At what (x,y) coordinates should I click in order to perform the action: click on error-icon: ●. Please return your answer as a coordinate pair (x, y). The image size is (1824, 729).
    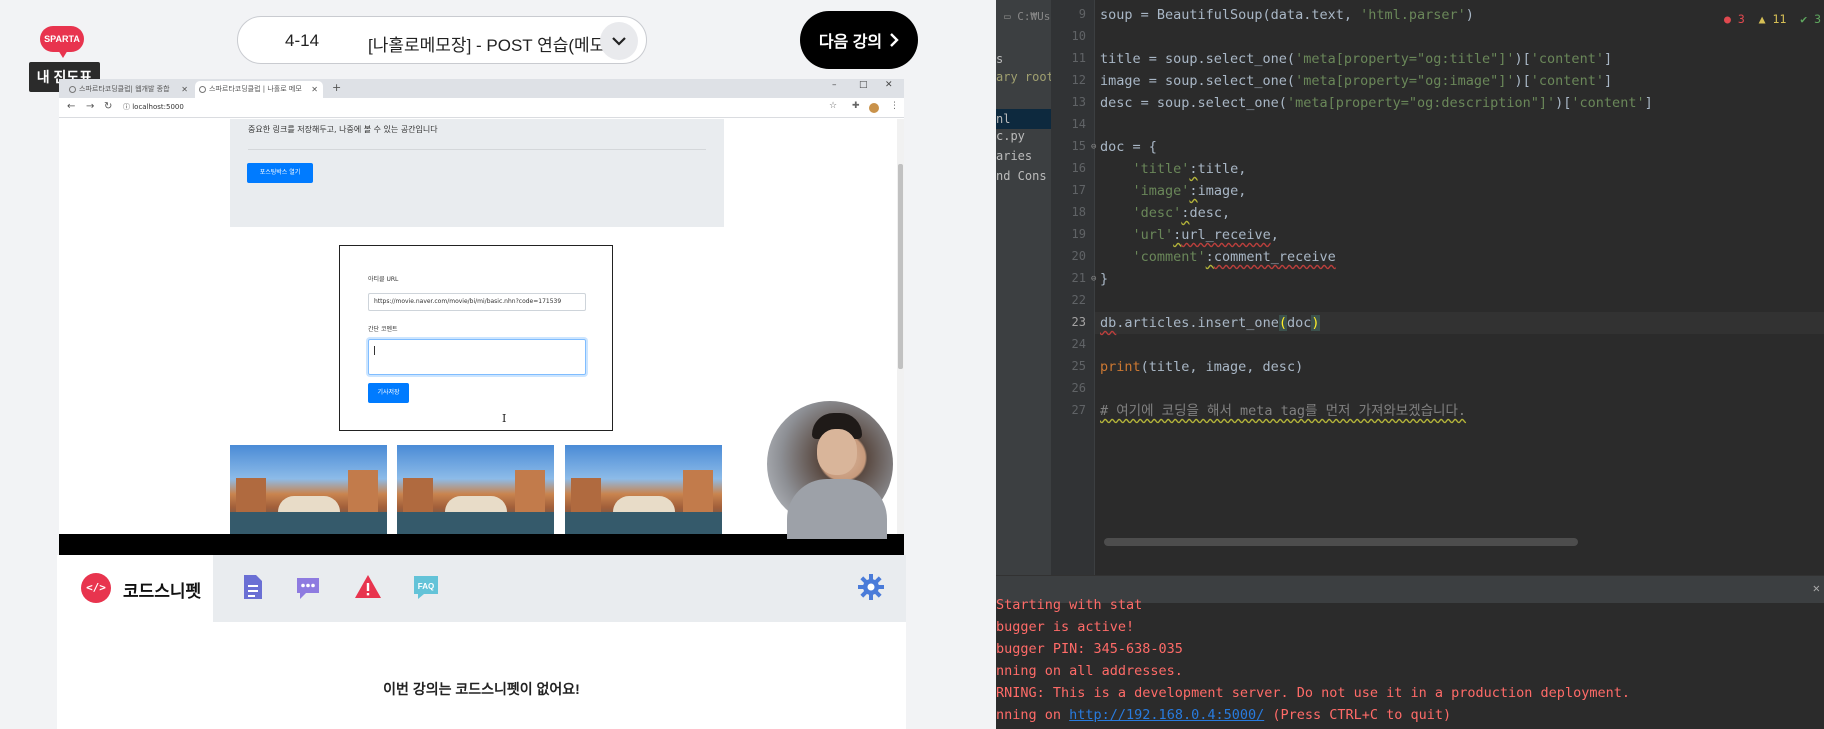
    Looking at the image, I should click on (1727, 19).